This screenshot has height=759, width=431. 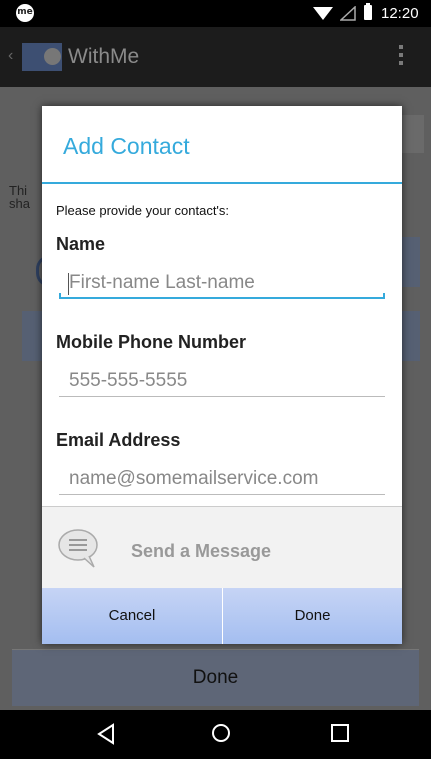 I want to click on name-label: Name, so click(x=81, y=244).